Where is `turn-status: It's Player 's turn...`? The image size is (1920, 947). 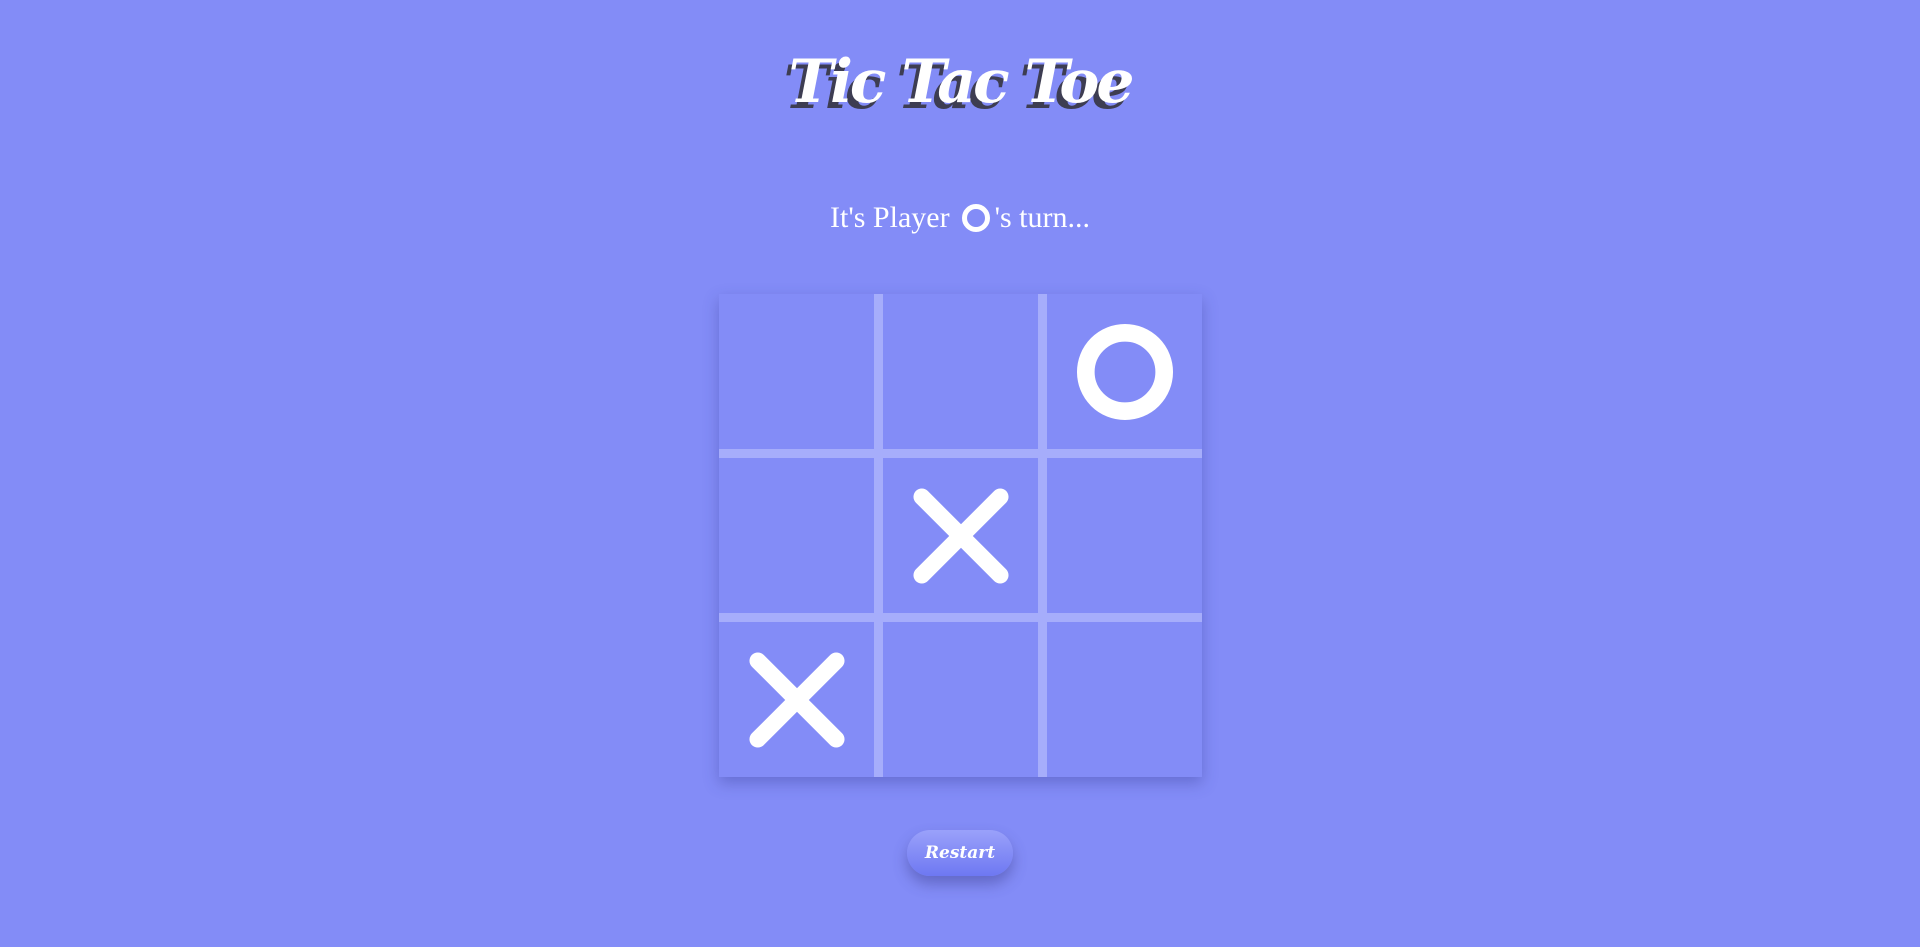
turn-status: It's Player 's turn... is located at coordinates (960, 218).